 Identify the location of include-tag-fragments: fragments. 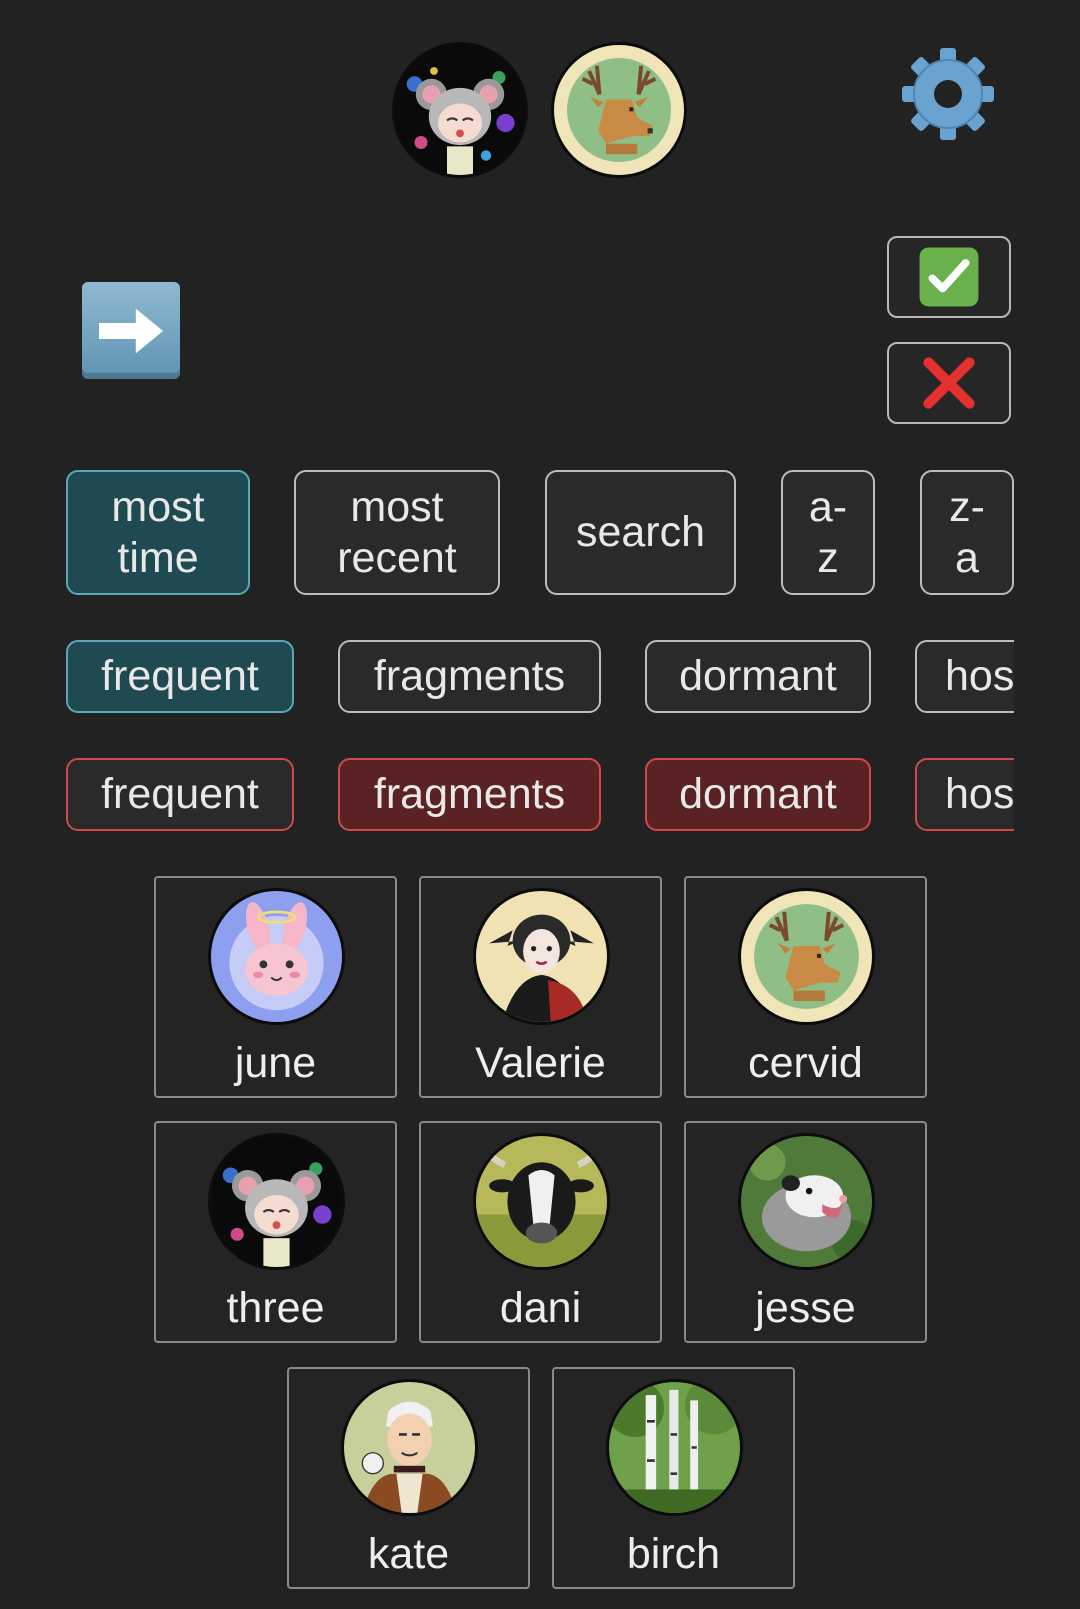
(469, 676).